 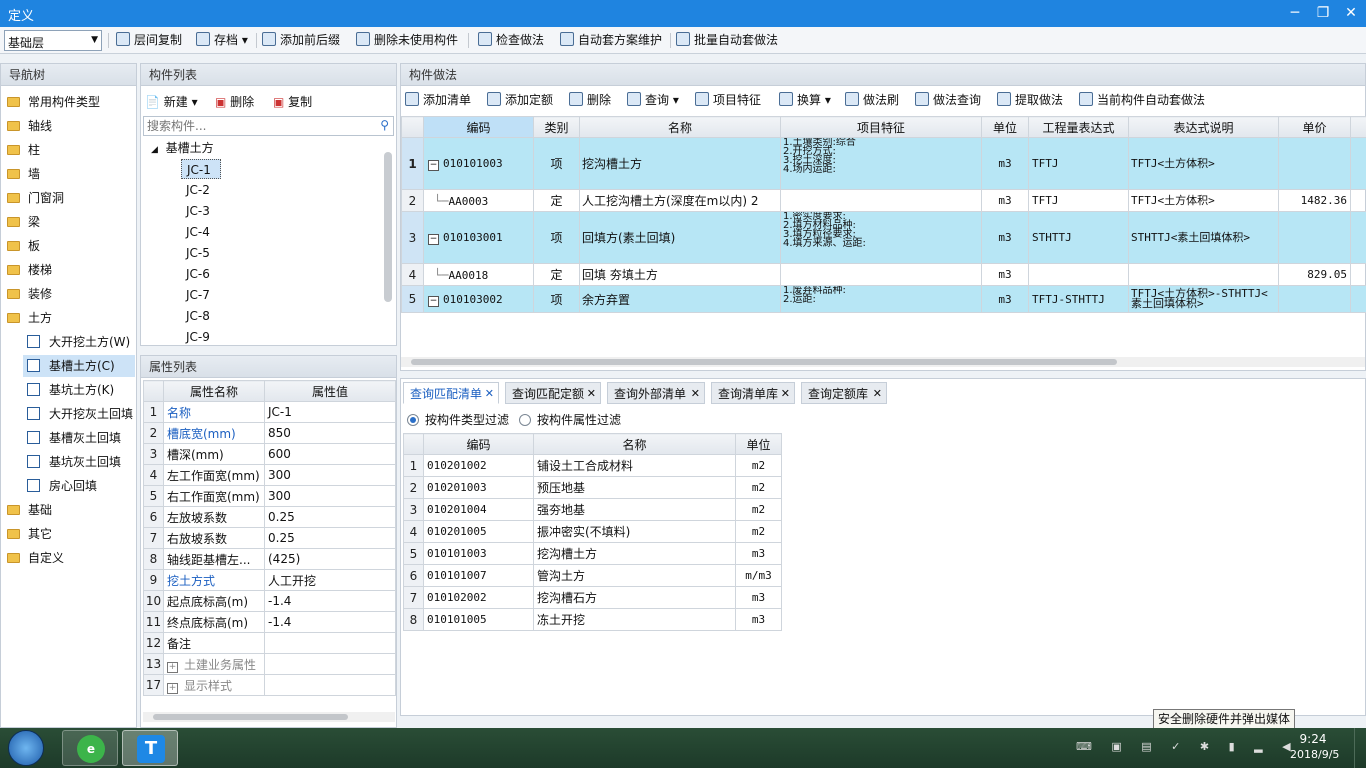 I want to click on method-hscroll, so click(x=883, y=362).